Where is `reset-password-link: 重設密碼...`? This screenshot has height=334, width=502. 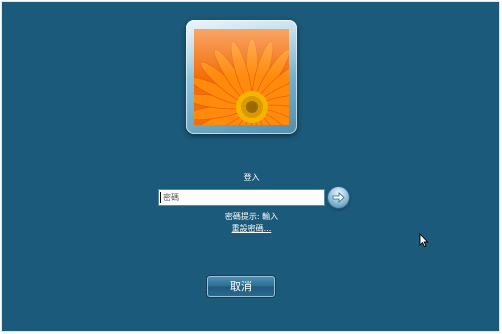
reset-password-link: 重設密碼... is located at coordinates (252, 228).